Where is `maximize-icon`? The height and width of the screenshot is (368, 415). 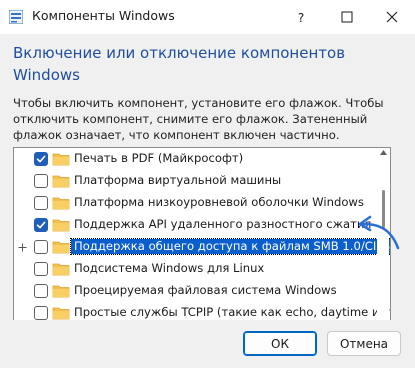
maximize-icon is located at coordinates (347, 17).